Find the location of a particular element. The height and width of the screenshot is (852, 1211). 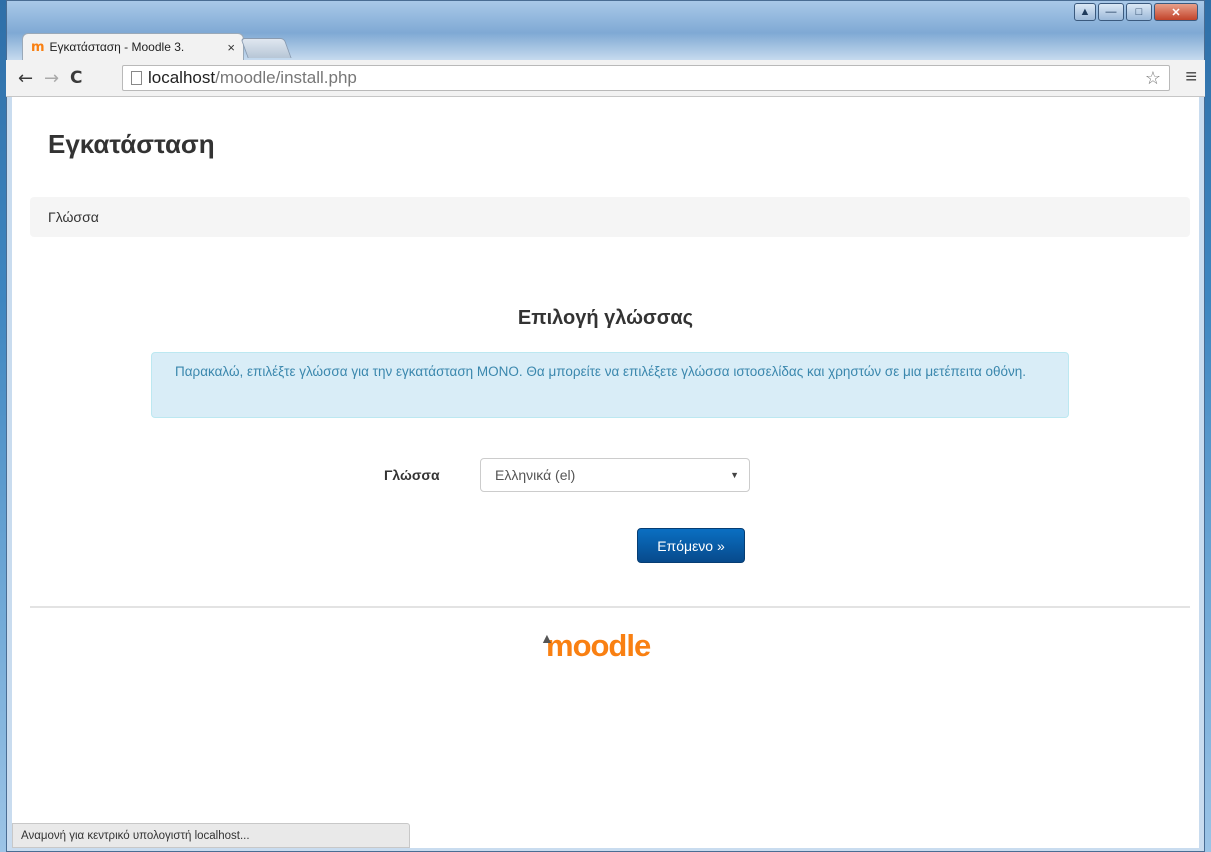

tab-title: Εγκατάσταση - Moodle 3. is located at coordinates (117, 47).